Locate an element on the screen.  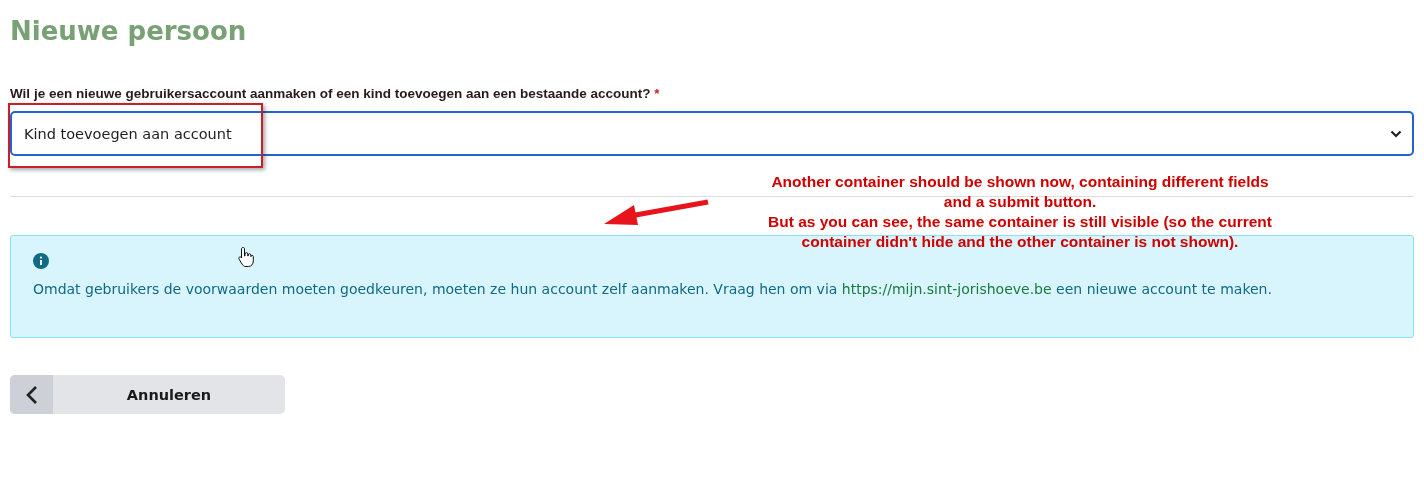
chevron-left-icon is located at coordinates (31, 394).